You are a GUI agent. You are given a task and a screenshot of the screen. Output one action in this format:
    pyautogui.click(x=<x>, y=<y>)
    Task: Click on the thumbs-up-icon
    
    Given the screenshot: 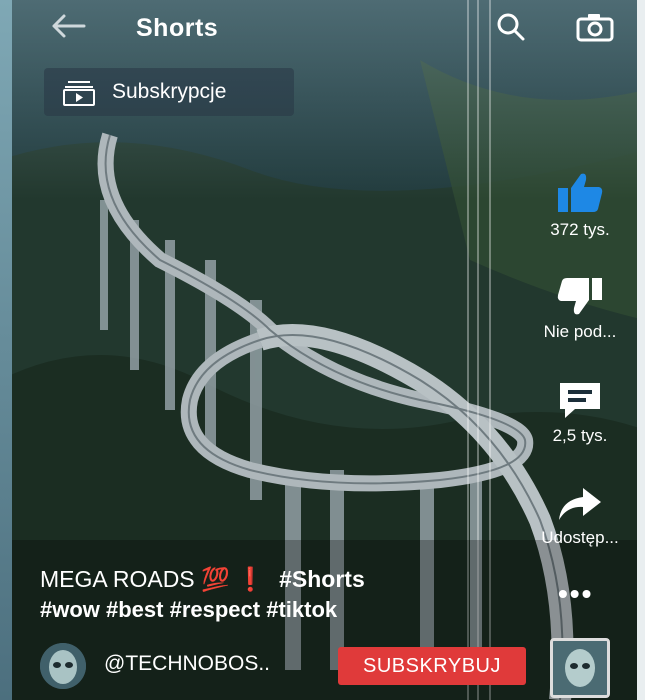 What is the action you would take?
    pyautogui.click(x=580, y=192)
    